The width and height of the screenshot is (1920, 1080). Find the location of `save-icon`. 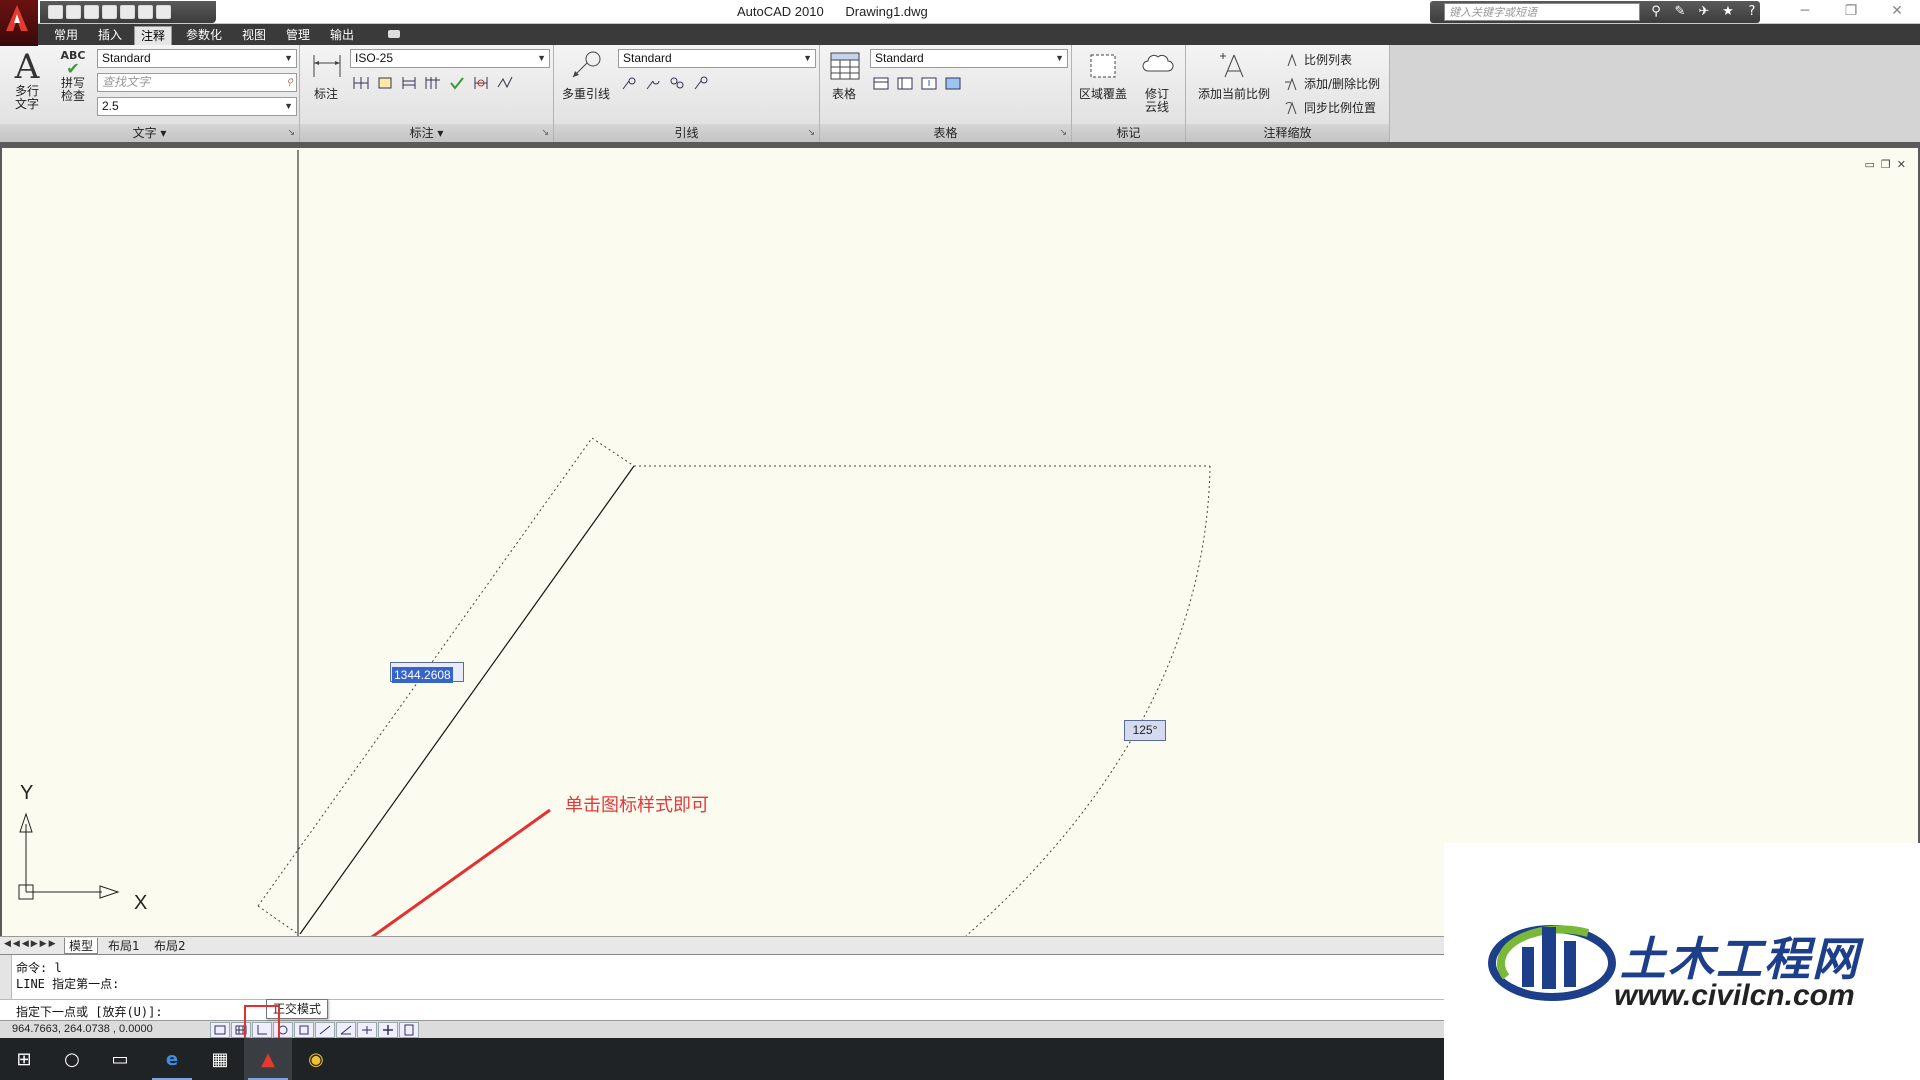

save-icon is located at coordinates (91, 12).